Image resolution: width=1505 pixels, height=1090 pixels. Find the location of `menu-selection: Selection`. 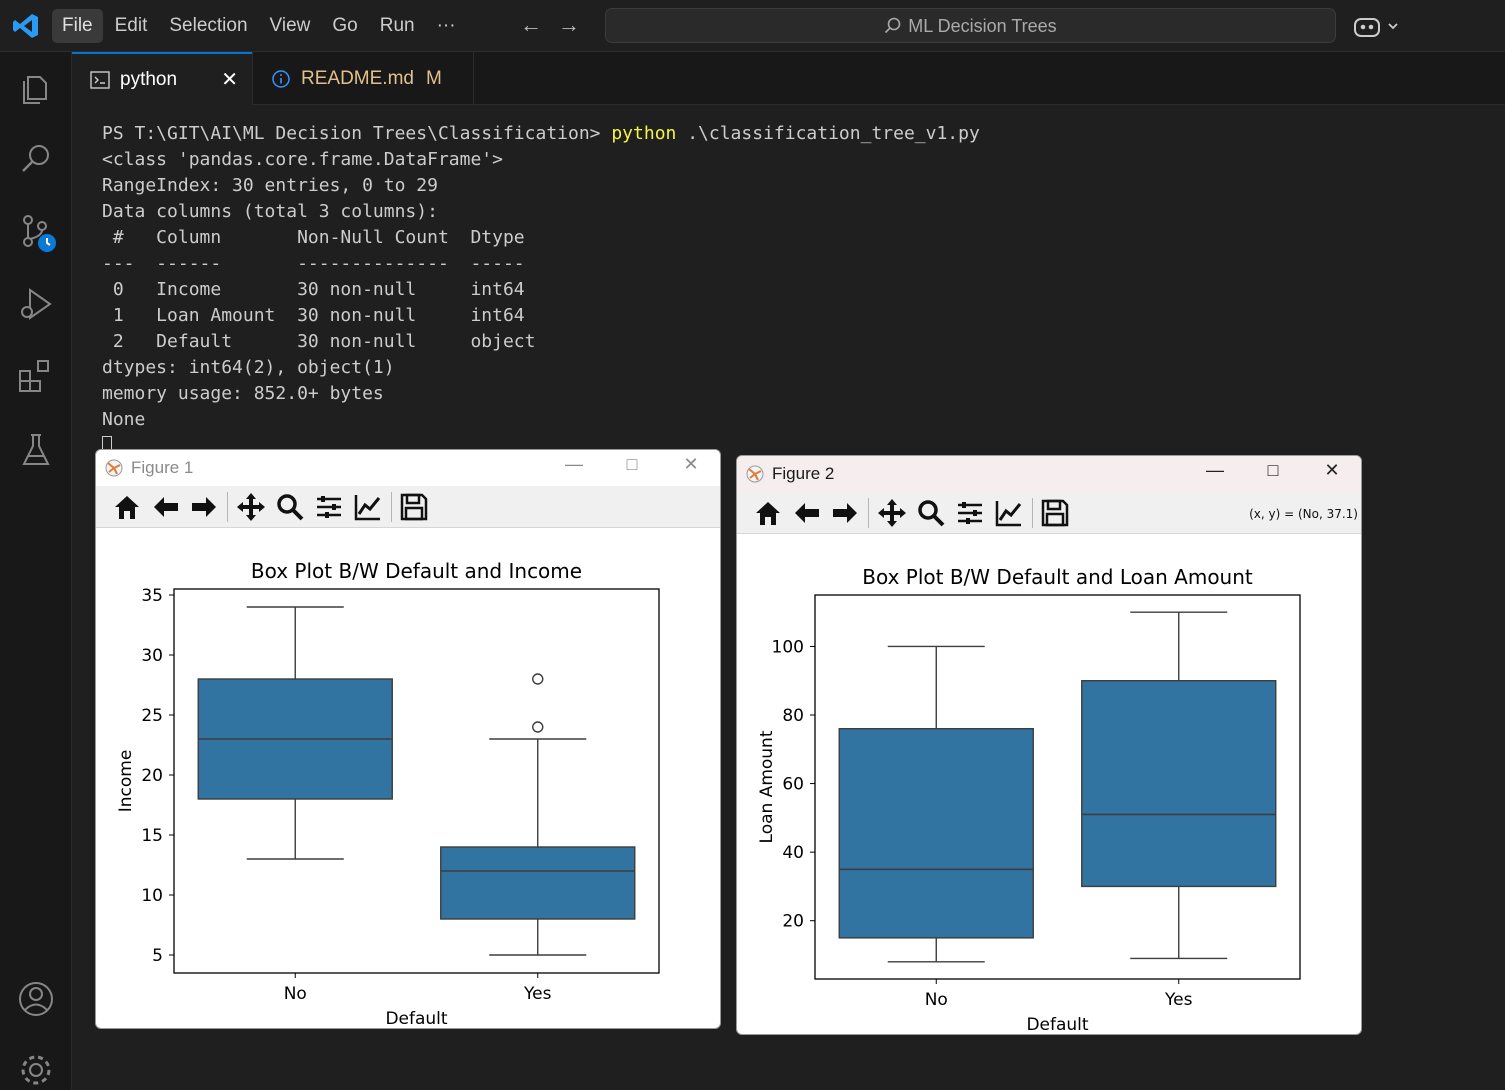

menu-selection: Selection is located at coordinates (208, 26).